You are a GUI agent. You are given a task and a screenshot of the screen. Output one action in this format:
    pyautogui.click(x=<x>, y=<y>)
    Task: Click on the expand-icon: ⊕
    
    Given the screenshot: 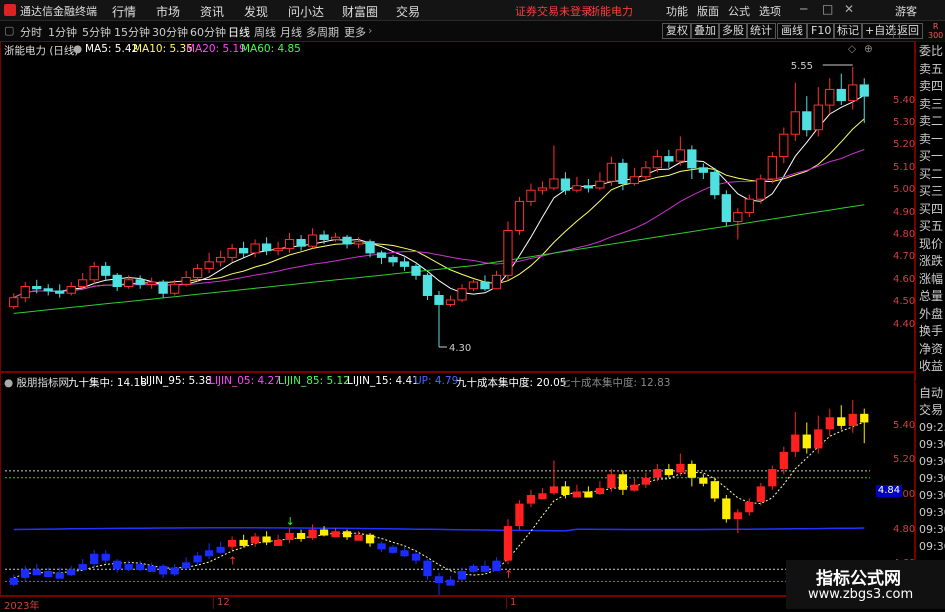 What is the action you would take?
    pyautogui.click(x=868, y=49)
    